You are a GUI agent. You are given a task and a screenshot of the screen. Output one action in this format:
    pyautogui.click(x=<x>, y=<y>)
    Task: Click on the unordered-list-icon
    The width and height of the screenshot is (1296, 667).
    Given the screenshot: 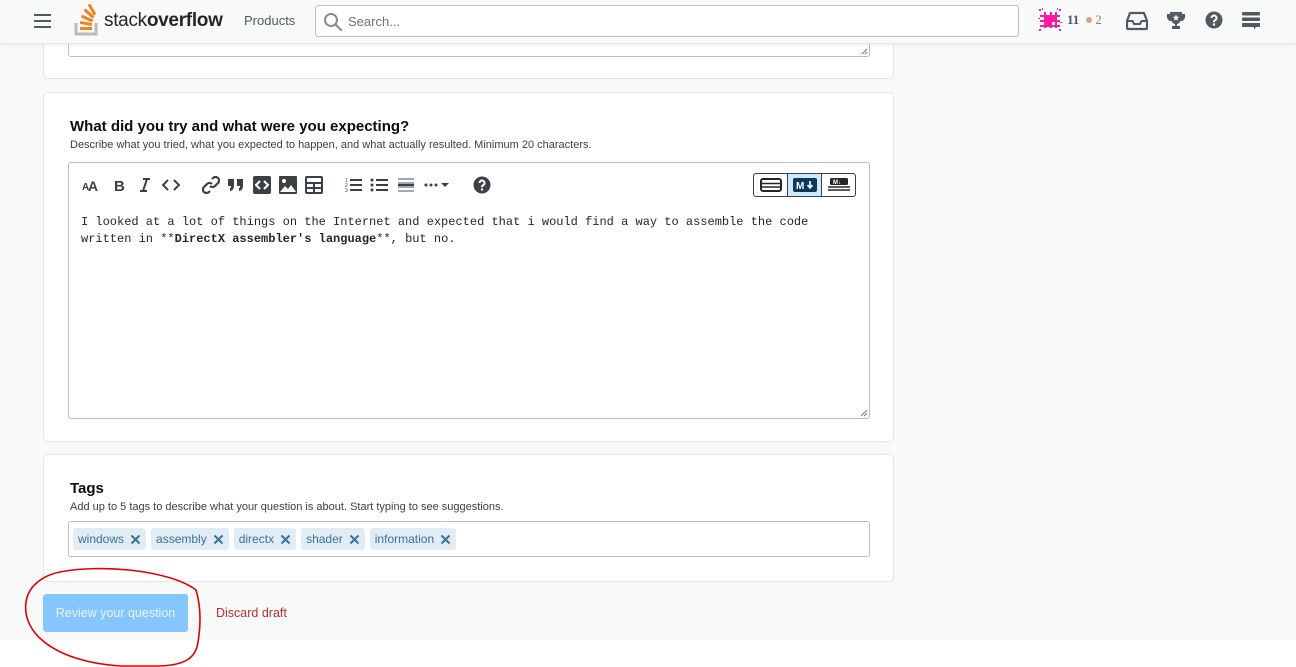 What is the action you would take?
    pyautogui.click(x=379, y=185)
    